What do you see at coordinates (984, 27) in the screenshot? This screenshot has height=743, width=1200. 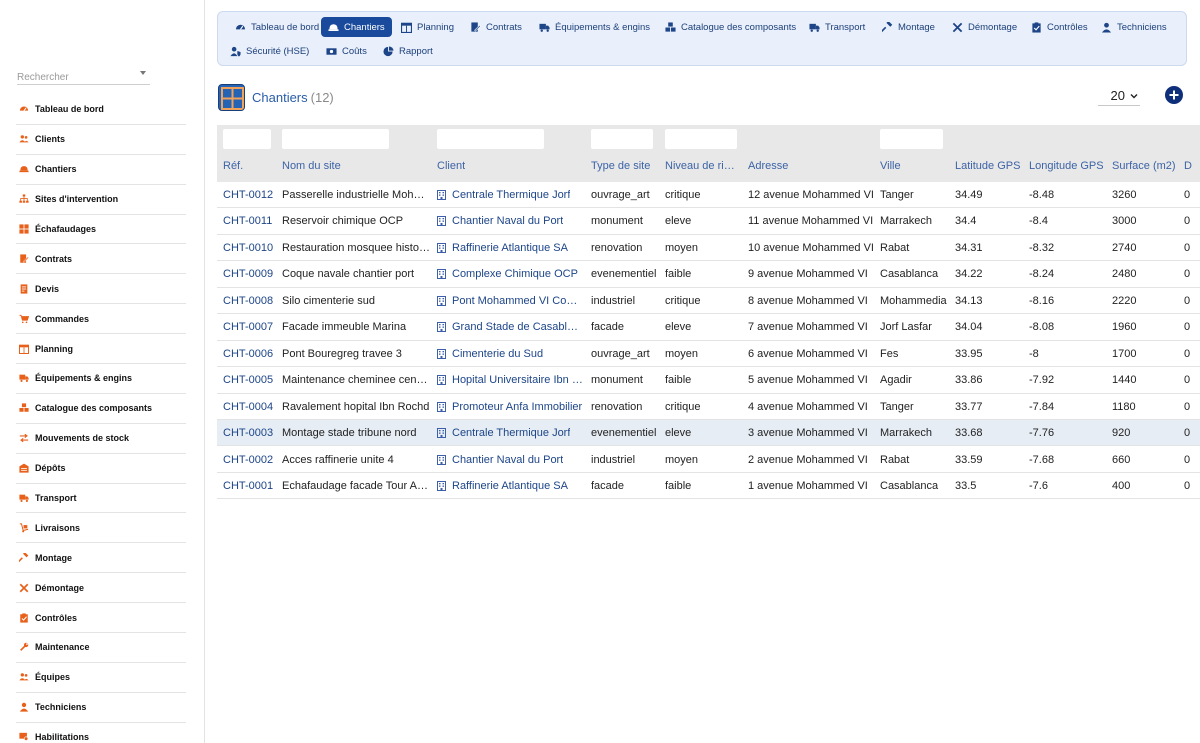 I see `tab-demontage: Démontage` at bounding box center [984, 27].